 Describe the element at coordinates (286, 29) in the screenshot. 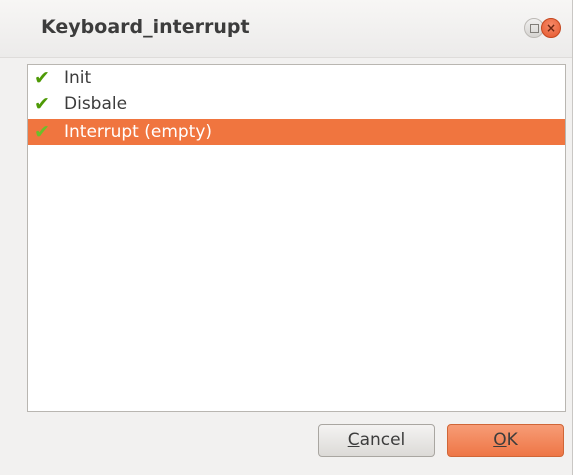

I see `titlebar: Keyboard_interrupt ×` at that location.